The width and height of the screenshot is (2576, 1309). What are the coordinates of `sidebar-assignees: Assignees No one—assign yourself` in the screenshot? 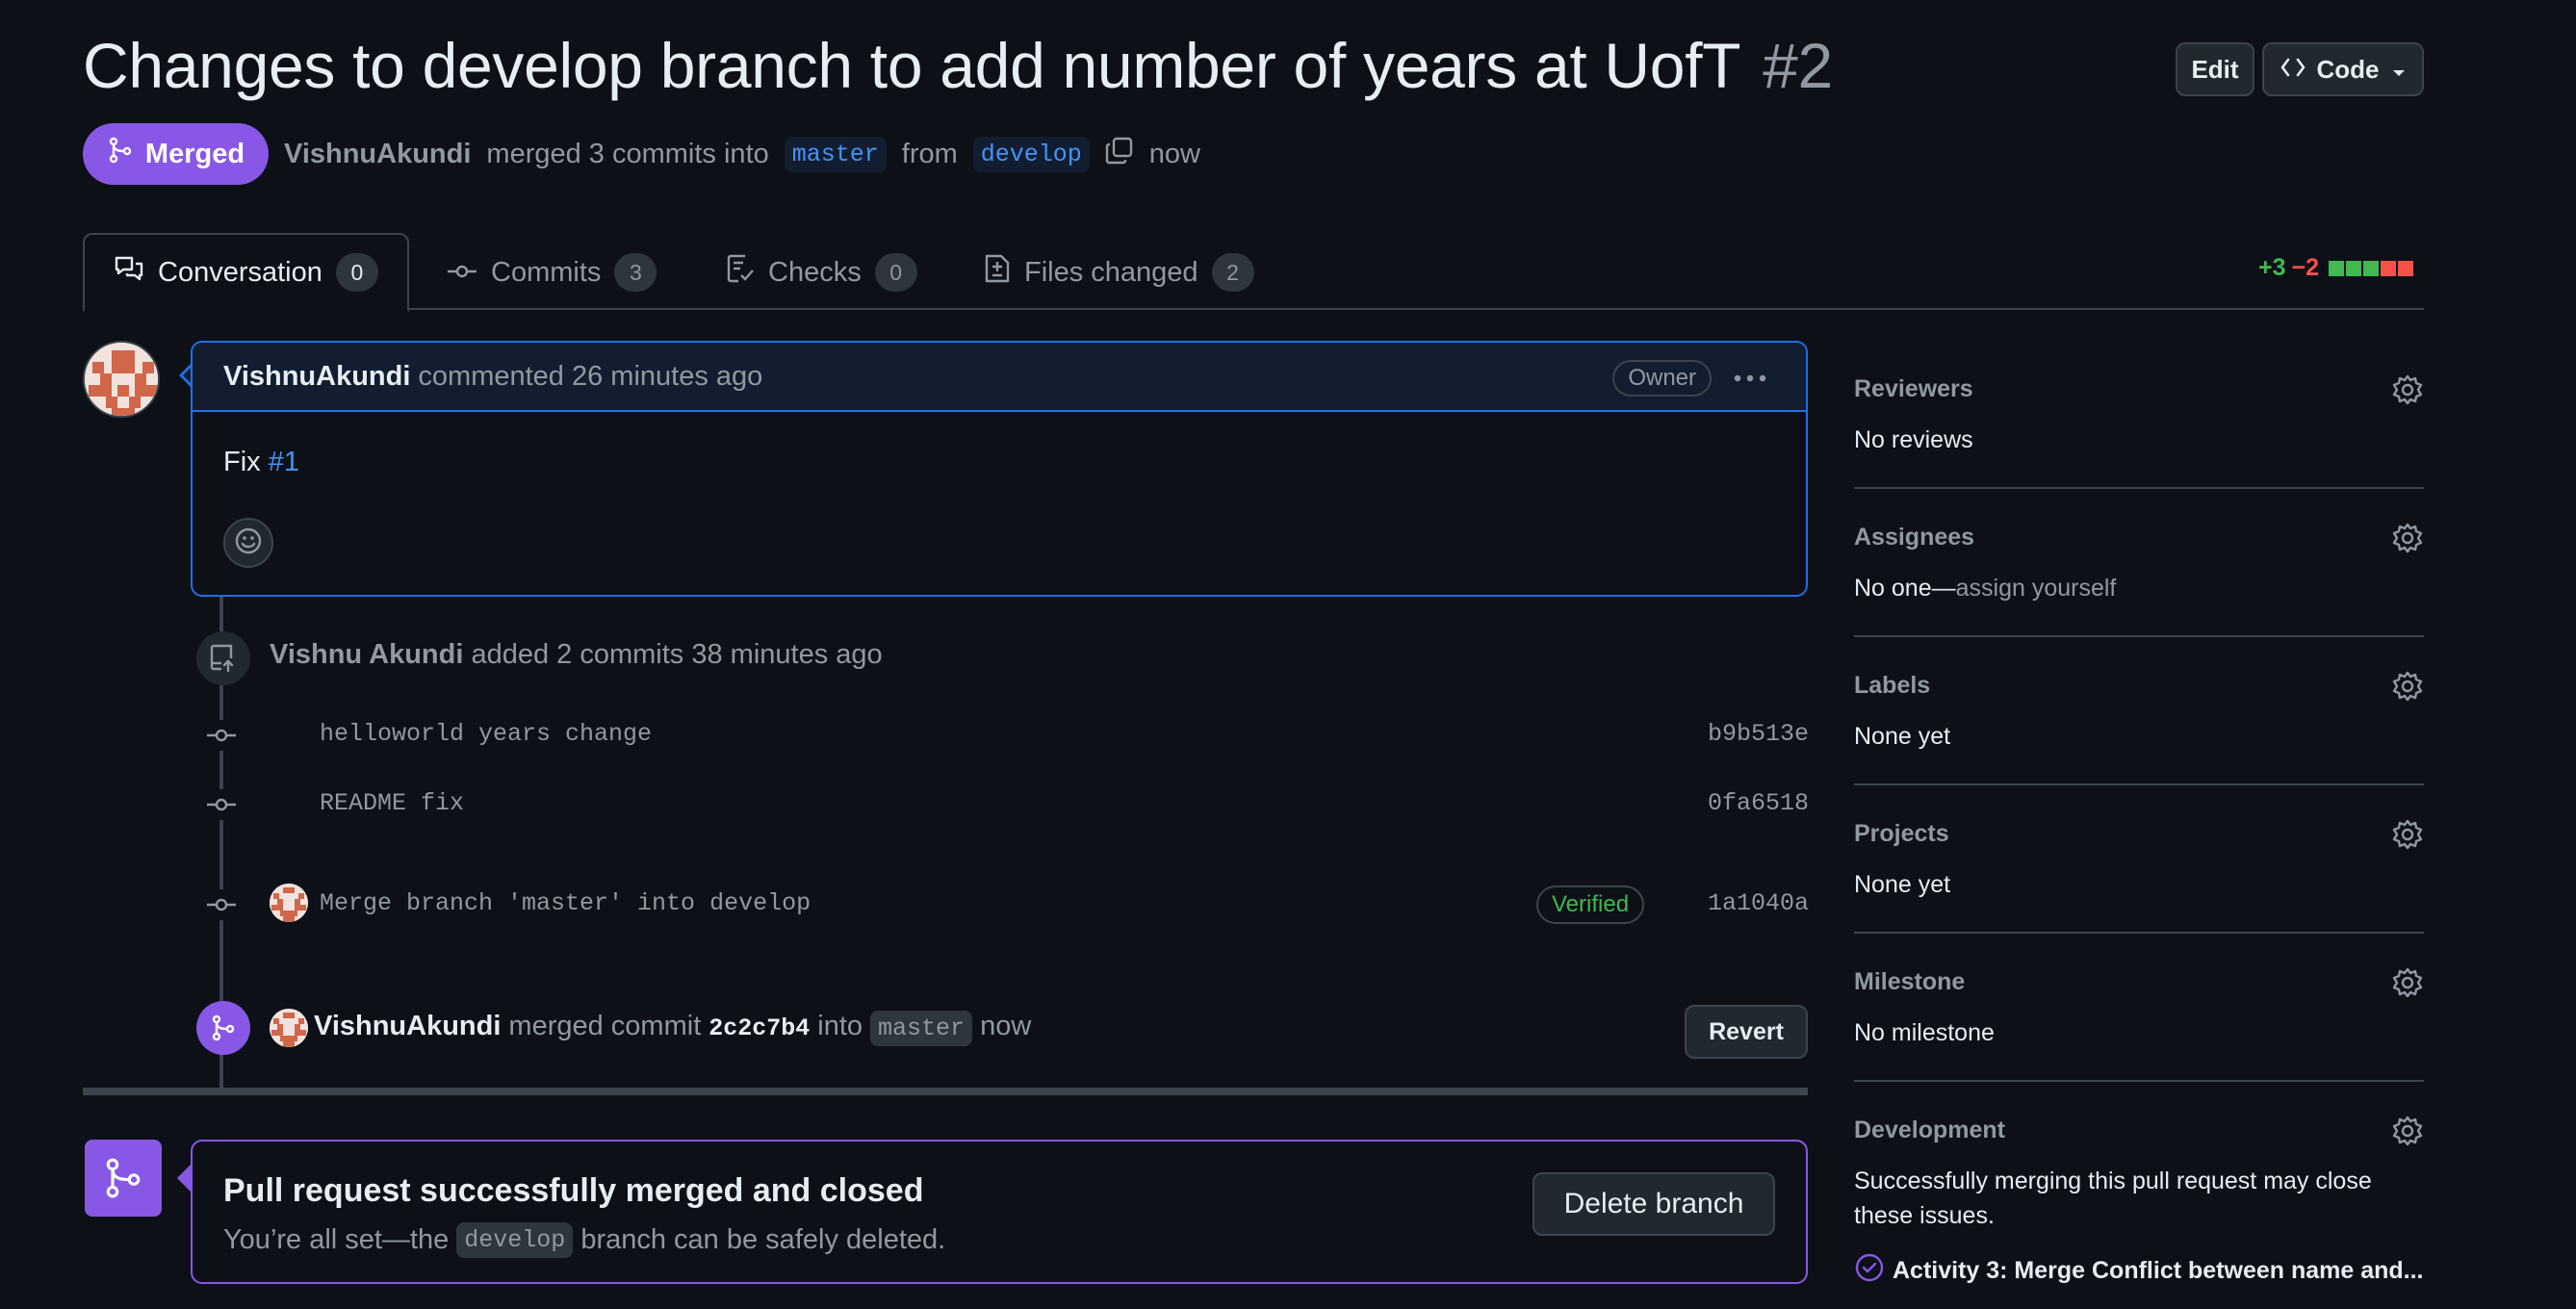 It's located at (2139, 563).